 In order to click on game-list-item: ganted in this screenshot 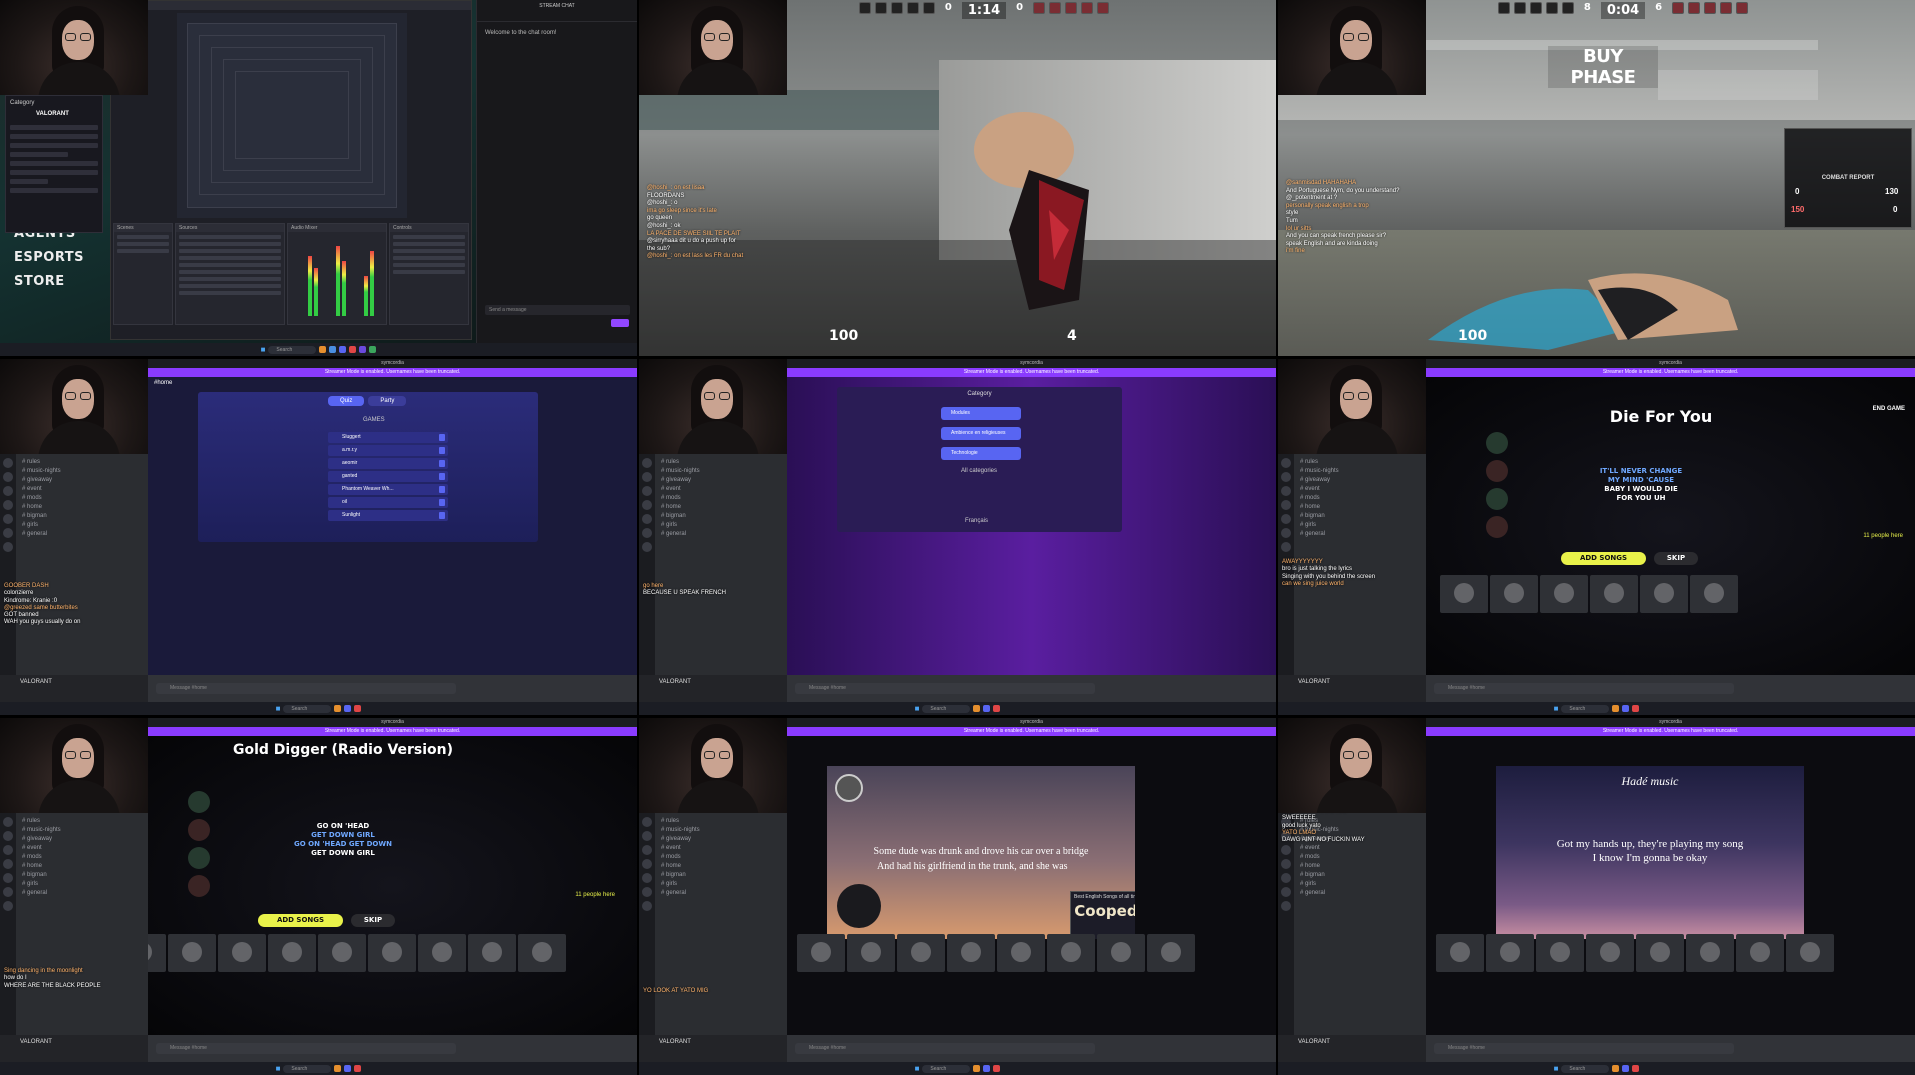, I will do `click(388, 476)`.